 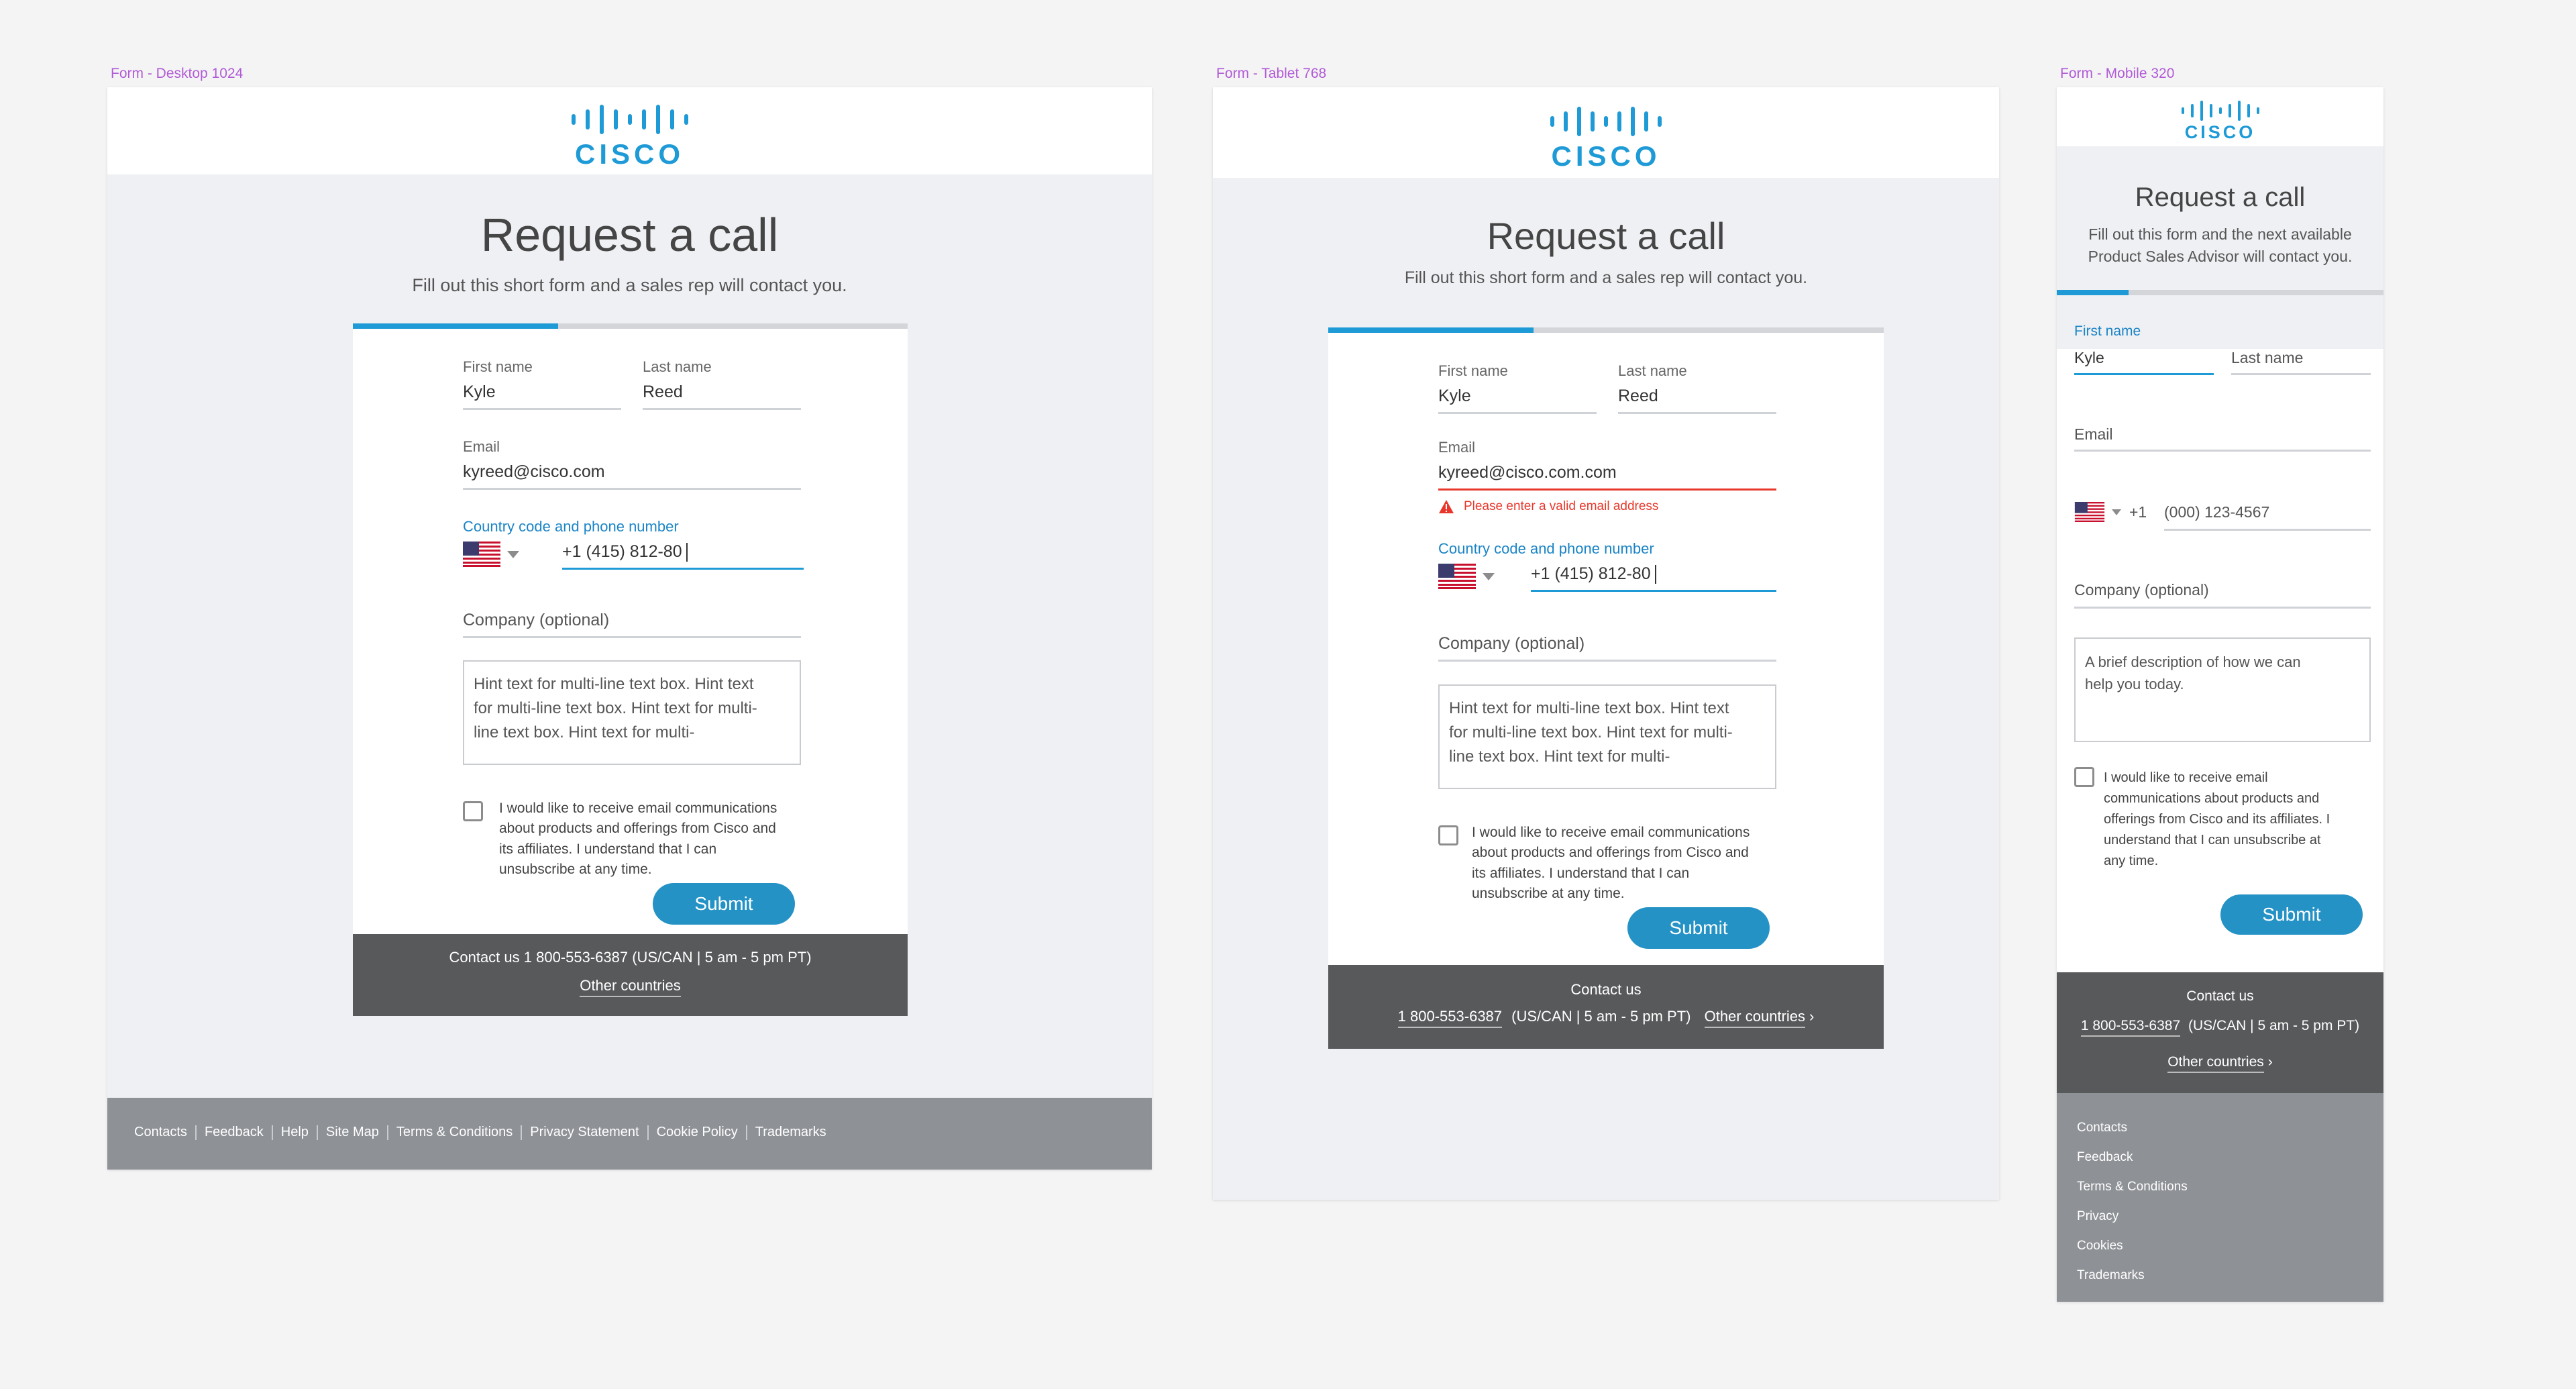 I want to click on email-input: Email, so click(x=2093, y=435).